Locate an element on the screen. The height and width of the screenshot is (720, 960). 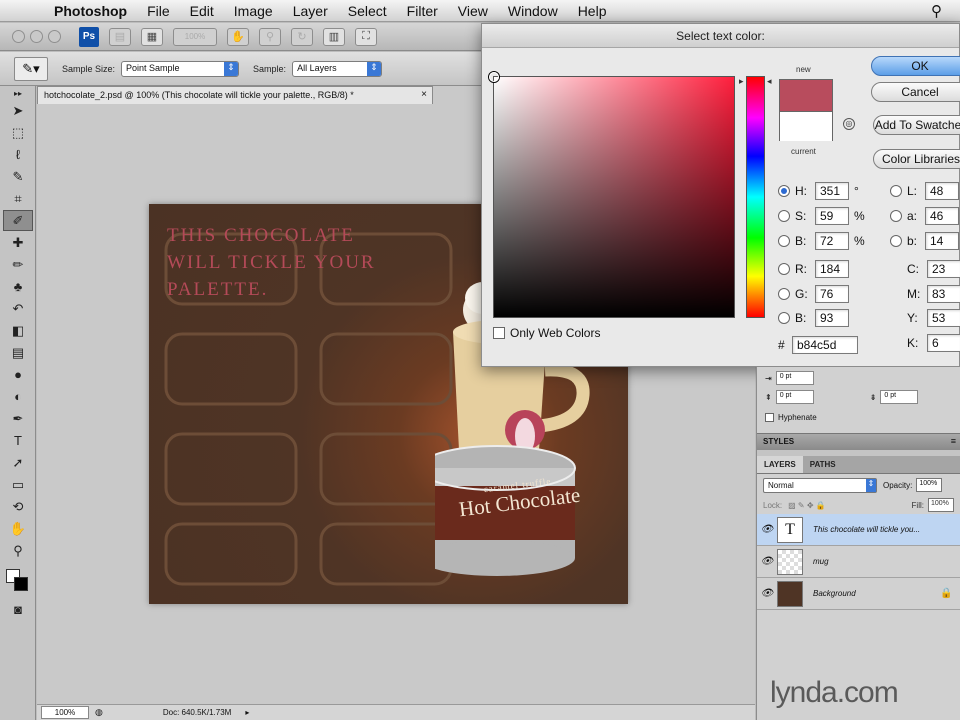
layer-name: Background is located at coordinates (876, 593).